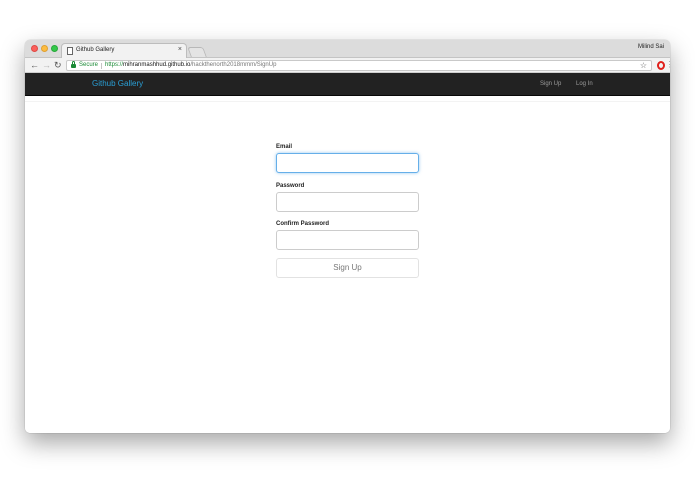 The height and width of the screenshot is (494, 695). Describe the element at coordinates (117, 83) in the screenshot. I see `brand-link: Github Gallery` at that location.